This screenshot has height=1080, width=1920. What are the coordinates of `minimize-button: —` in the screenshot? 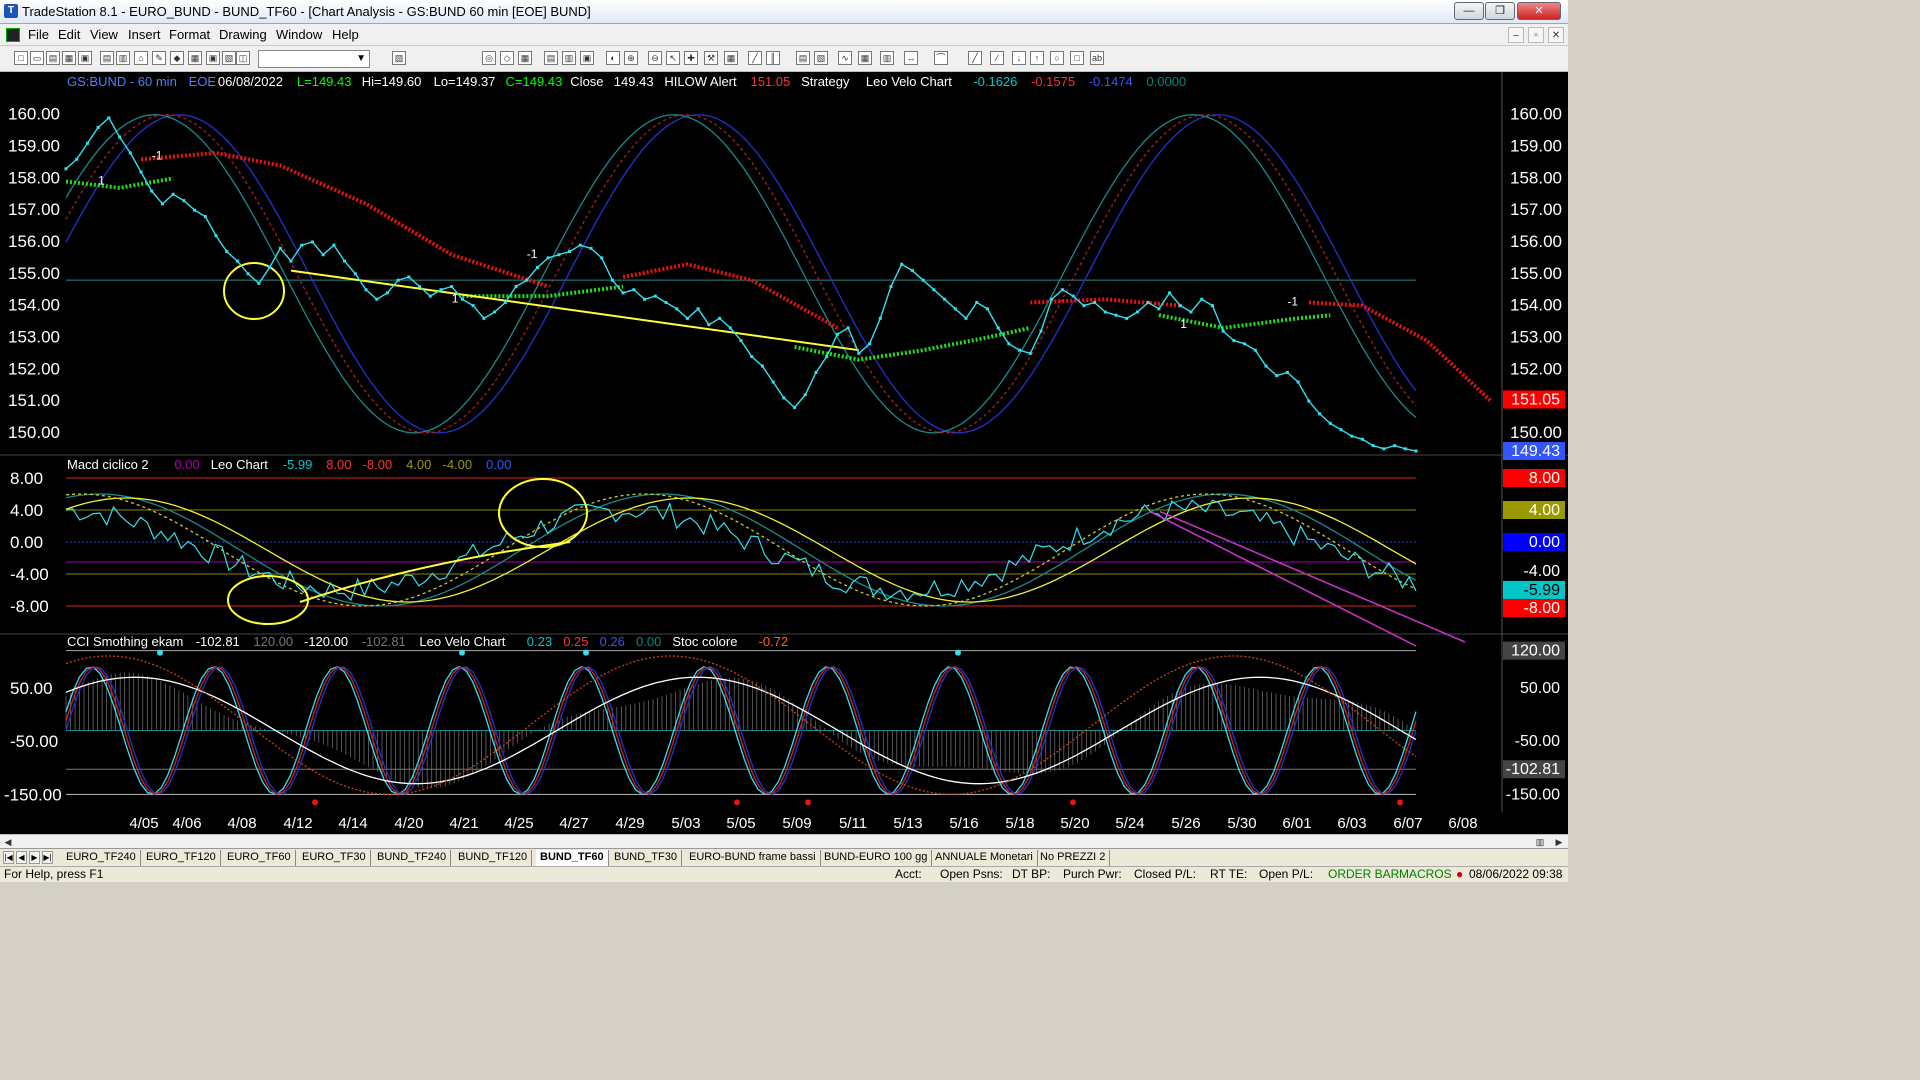 It's located at (1469, 11).